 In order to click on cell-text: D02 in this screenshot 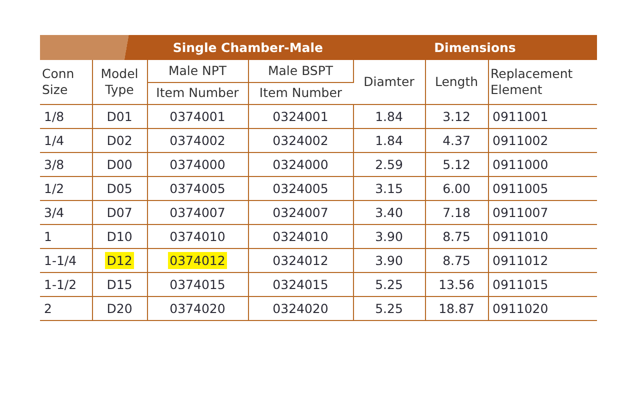, I will do `click(120, 140)`.